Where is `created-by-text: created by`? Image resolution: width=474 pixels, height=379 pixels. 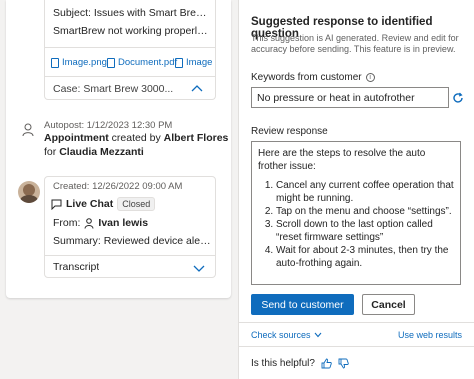
created-by-text: created by is located at coordinates (136, 138).